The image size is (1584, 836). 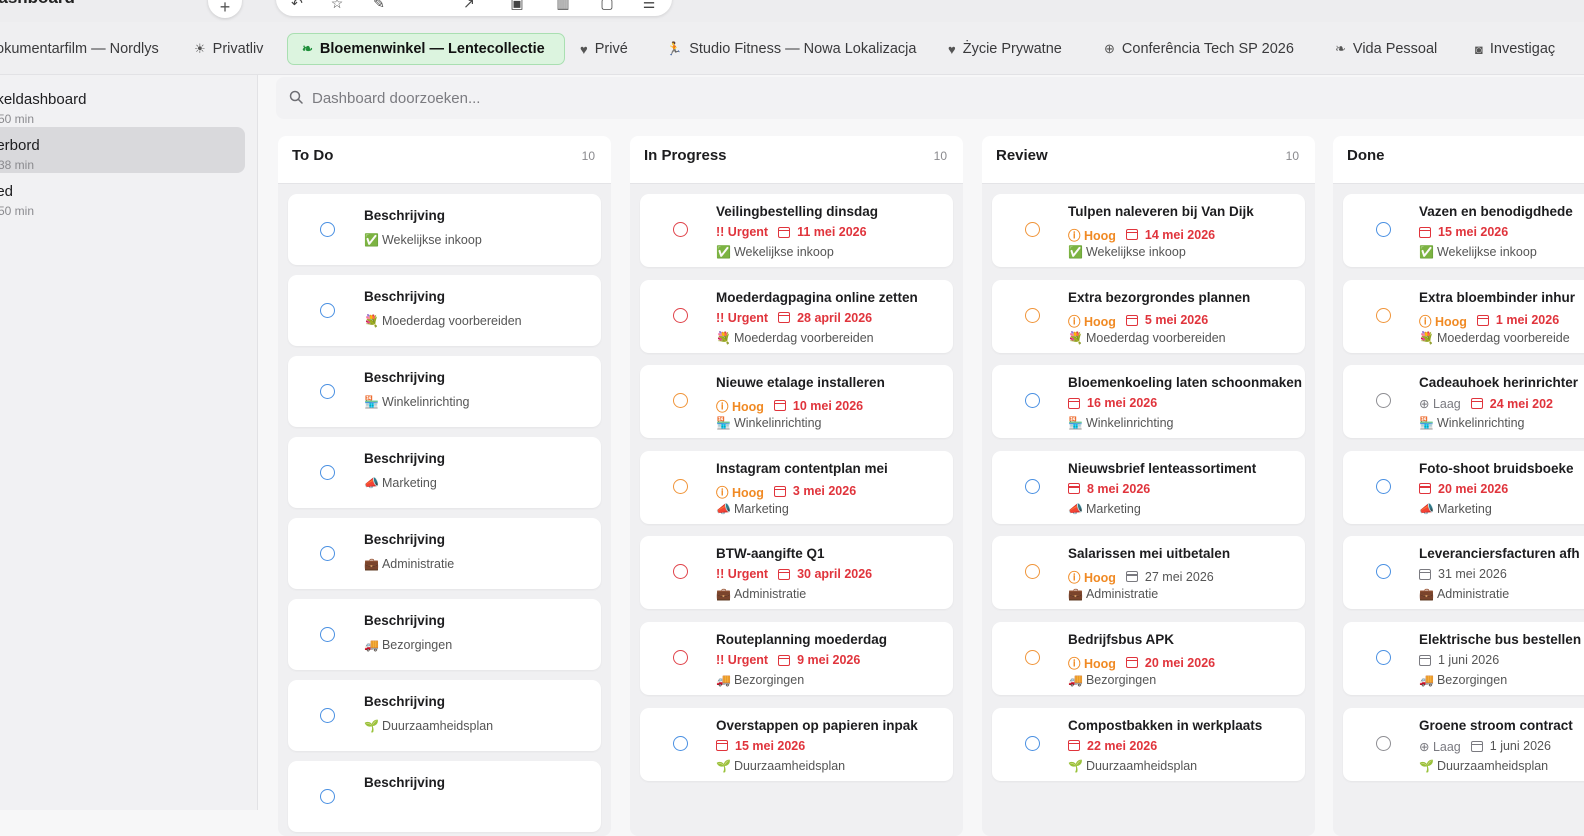 What do you see at coordinates (444, 634) in the screenshot?
I see `task-card: Beschrijving 🚚 Bezorgingen` at bounding box center [444, 634].